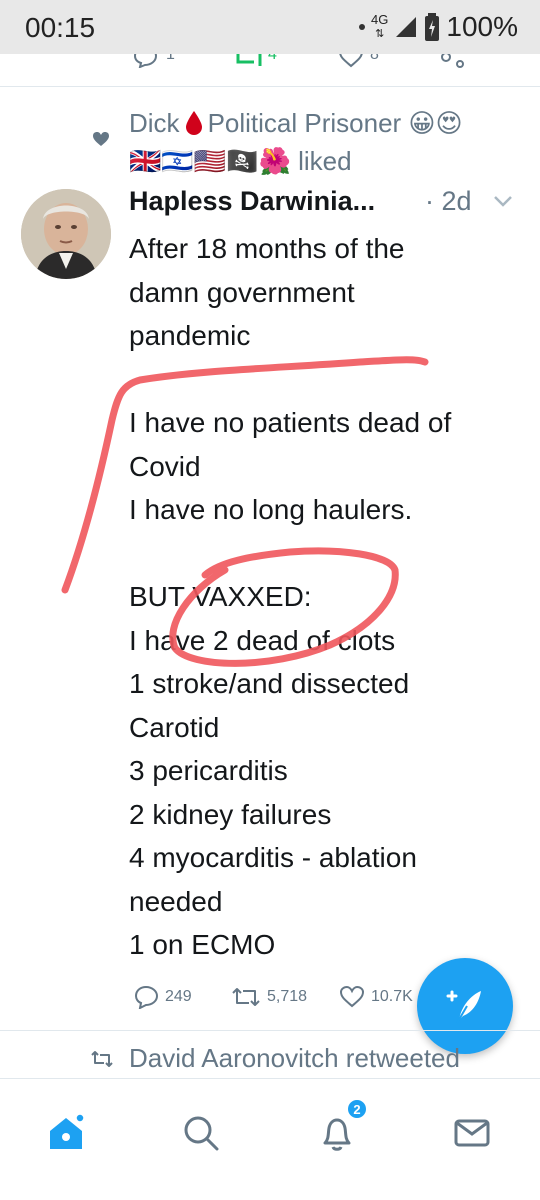  I want to click on nav-search, so click(201, 1133).